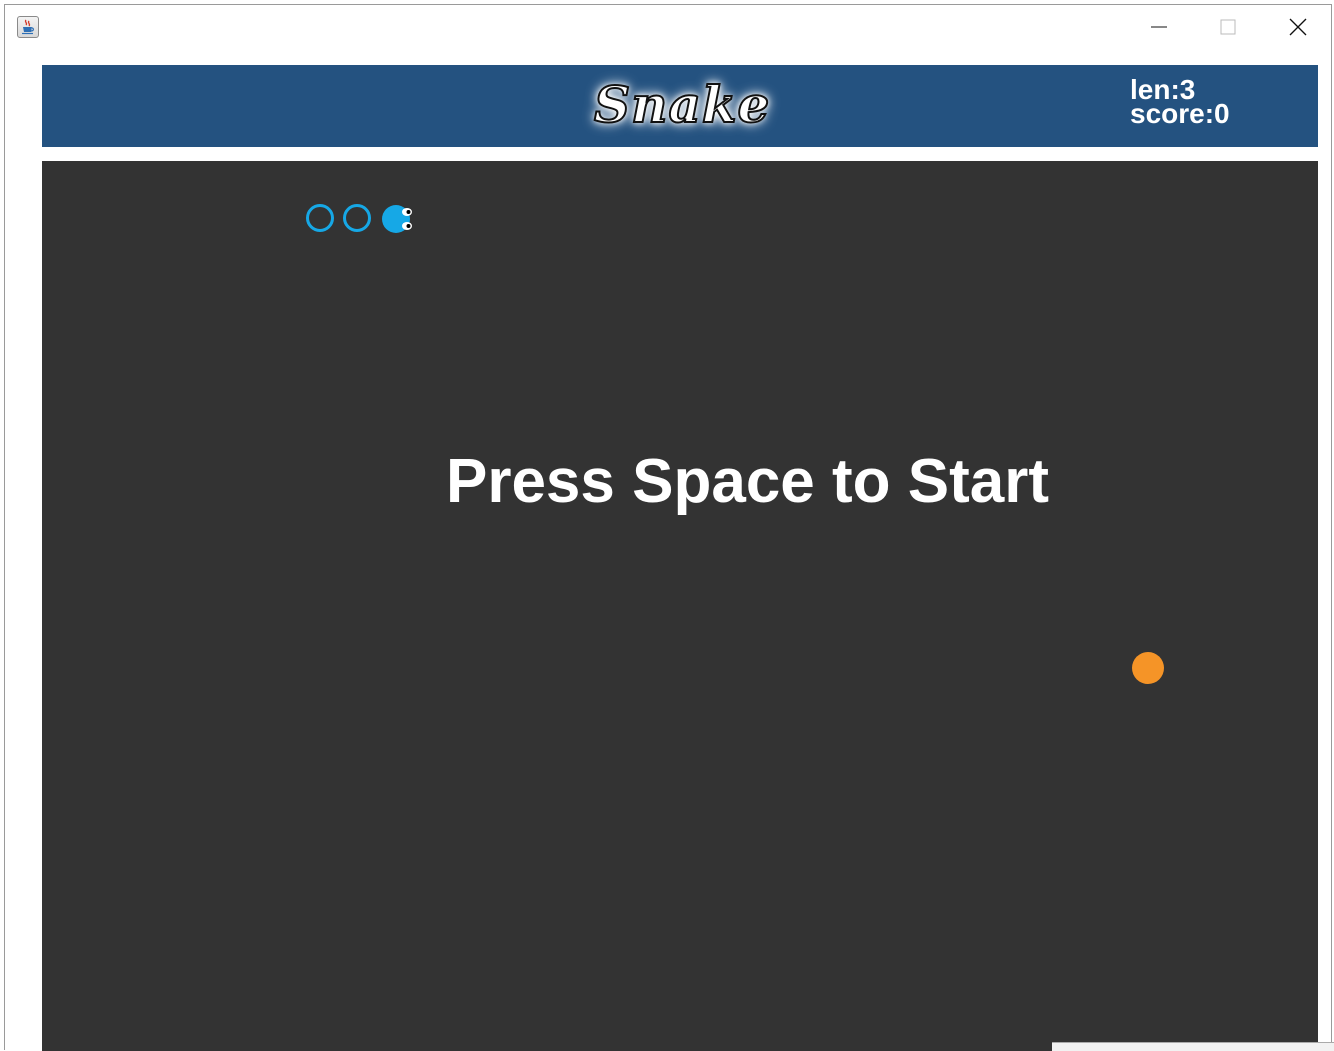 This screenshot has width=1334, height=1051. I want to click on minimize-icon, so click(1159, 27).